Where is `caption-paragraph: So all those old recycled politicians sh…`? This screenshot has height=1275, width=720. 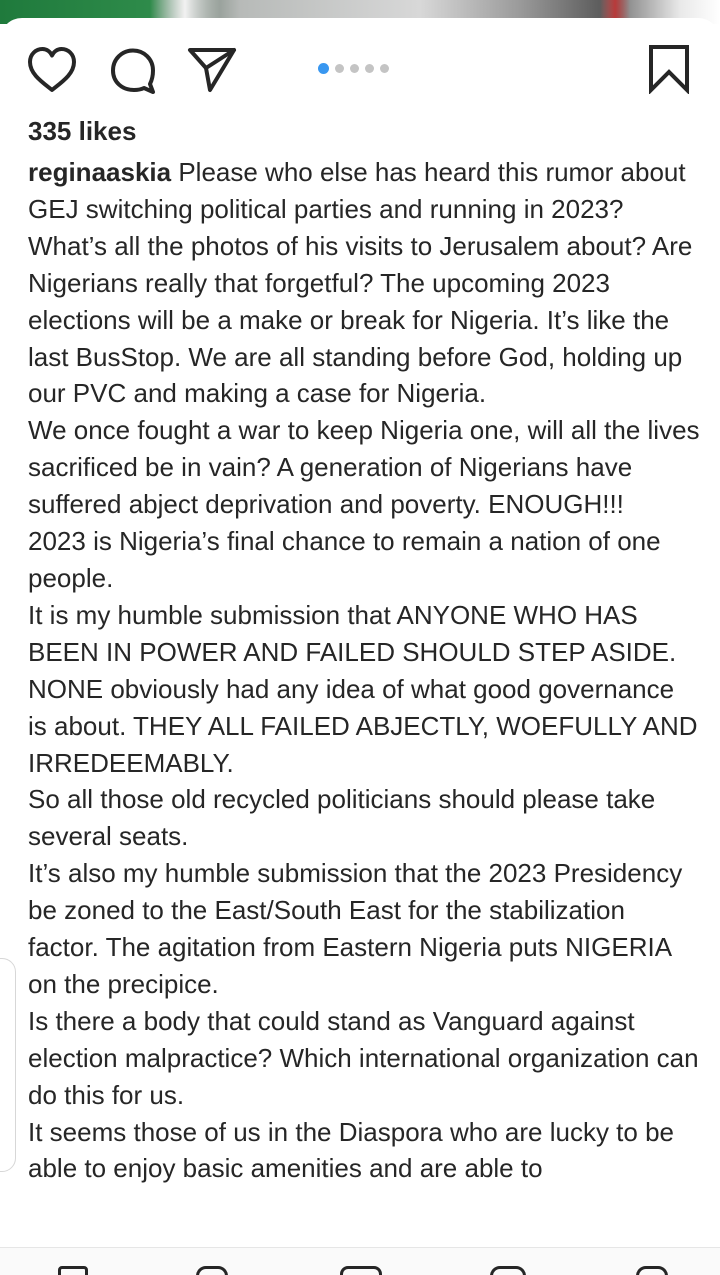 caption-paragraph: So all those old recycled politicians sh… is located at coordinates (342, 818).